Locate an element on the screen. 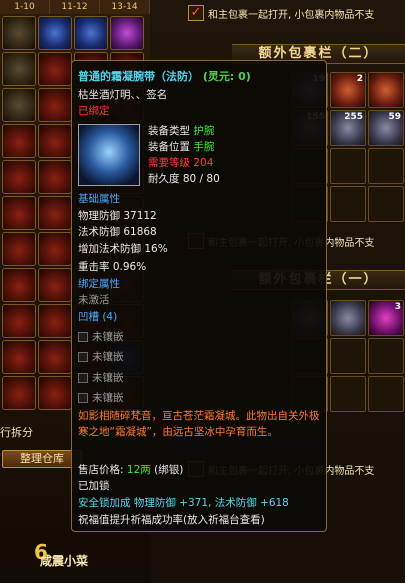  required-level-row: 需要等级 204 is located at coordinates (180, 162).